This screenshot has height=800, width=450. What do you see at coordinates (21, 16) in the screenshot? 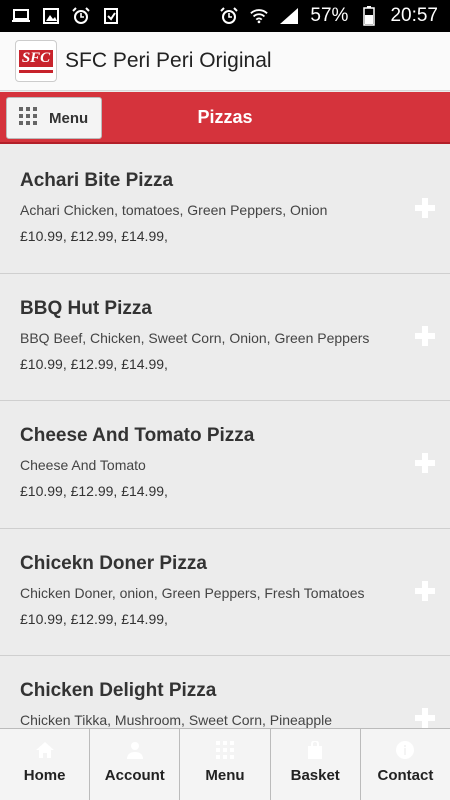
I see `laptop-icon` at bounding box center [21, 16].